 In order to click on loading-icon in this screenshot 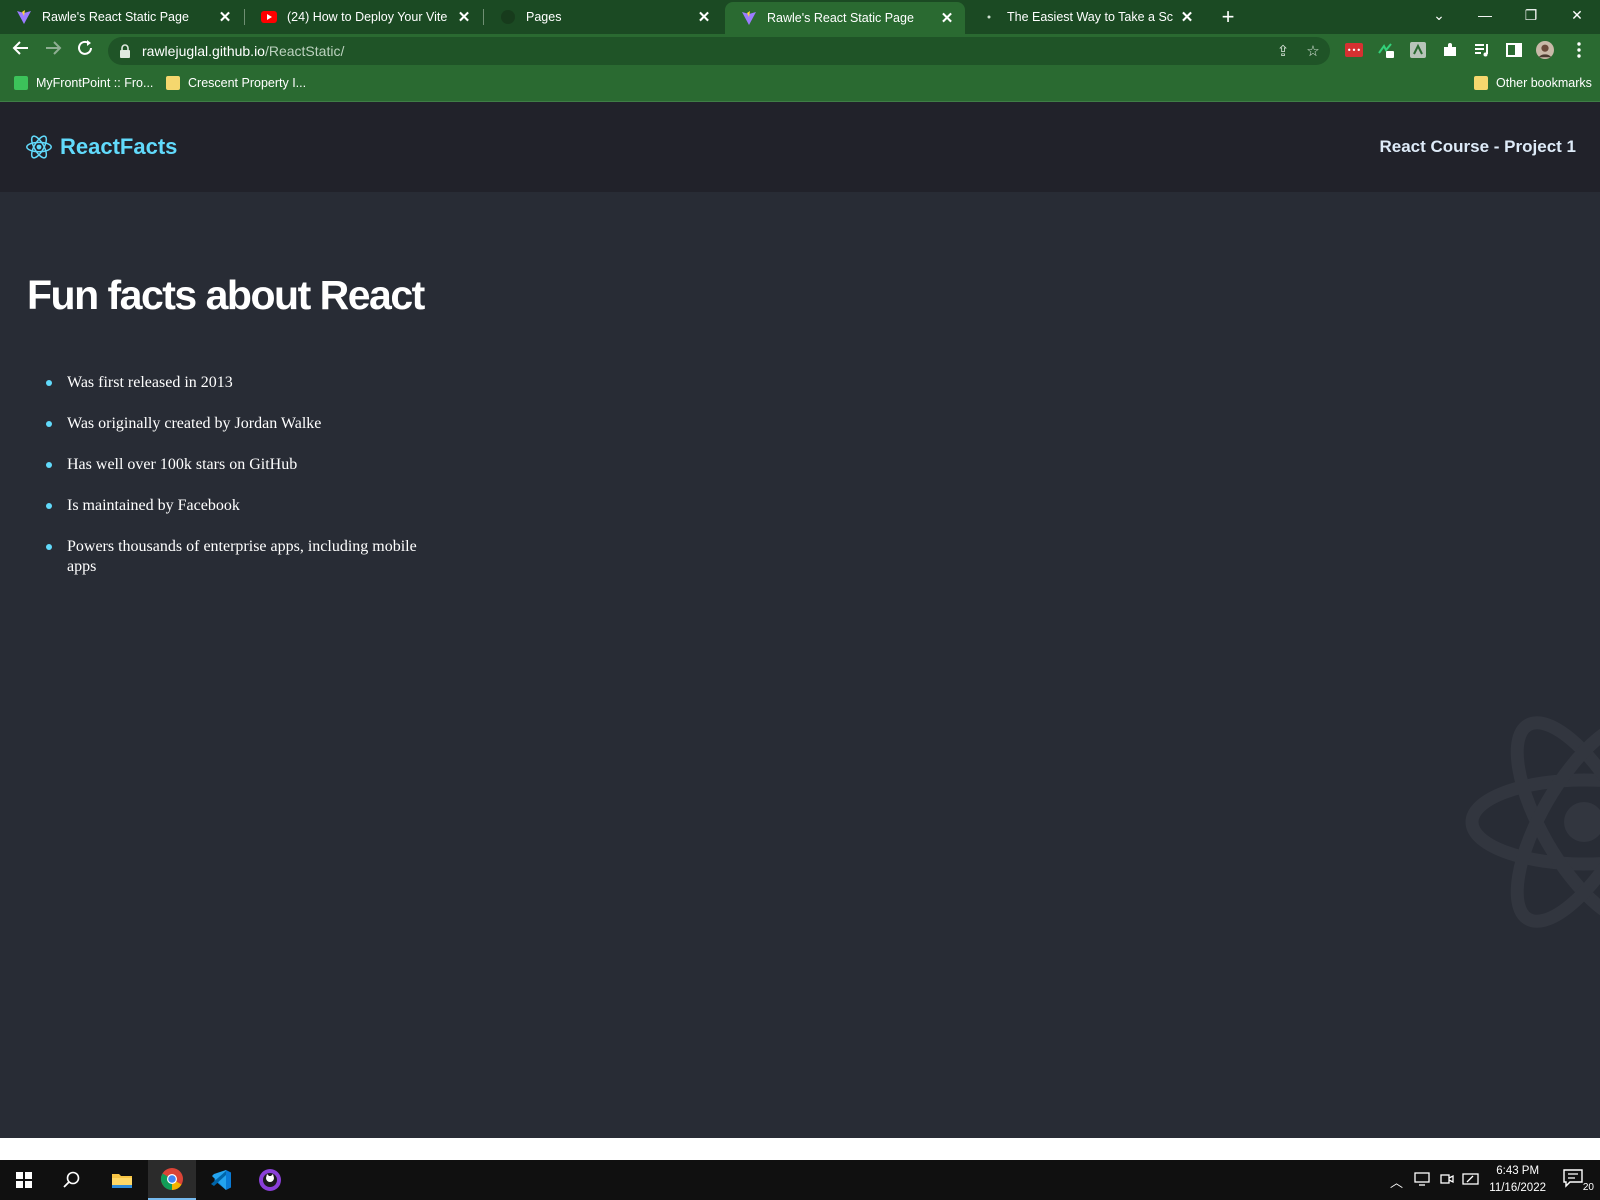, I will do `click(989, 17)`.